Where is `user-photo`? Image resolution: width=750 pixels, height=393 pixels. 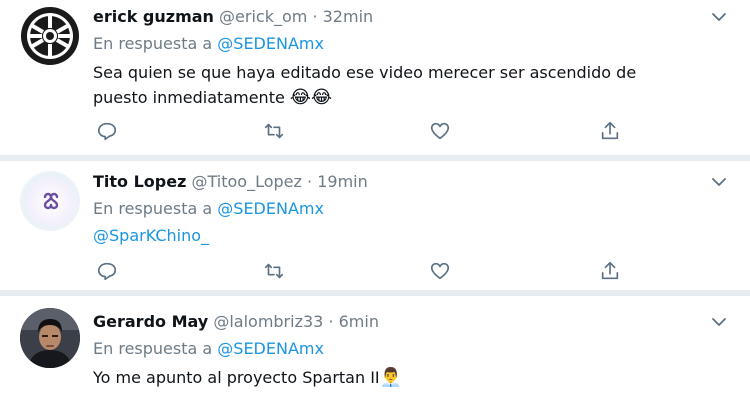 user-photo is located at coordinates (50, 338).